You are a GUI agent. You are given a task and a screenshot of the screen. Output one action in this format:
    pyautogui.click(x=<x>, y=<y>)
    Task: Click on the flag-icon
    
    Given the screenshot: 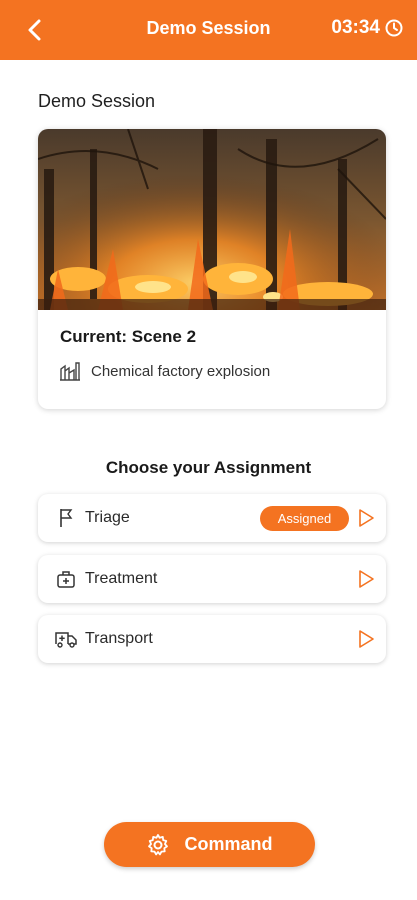 What is the action you would take?
    pyautogui.click(x=66, y=518)
    